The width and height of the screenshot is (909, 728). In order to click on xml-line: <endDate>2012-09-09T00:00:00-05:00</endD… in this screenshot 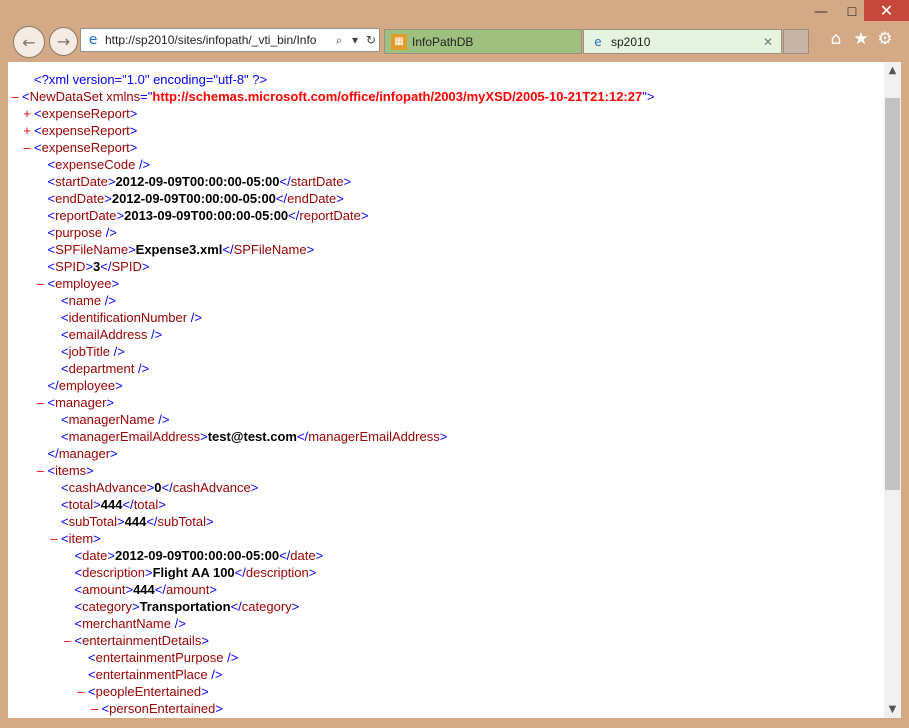, I will do `click(331, 198)`.